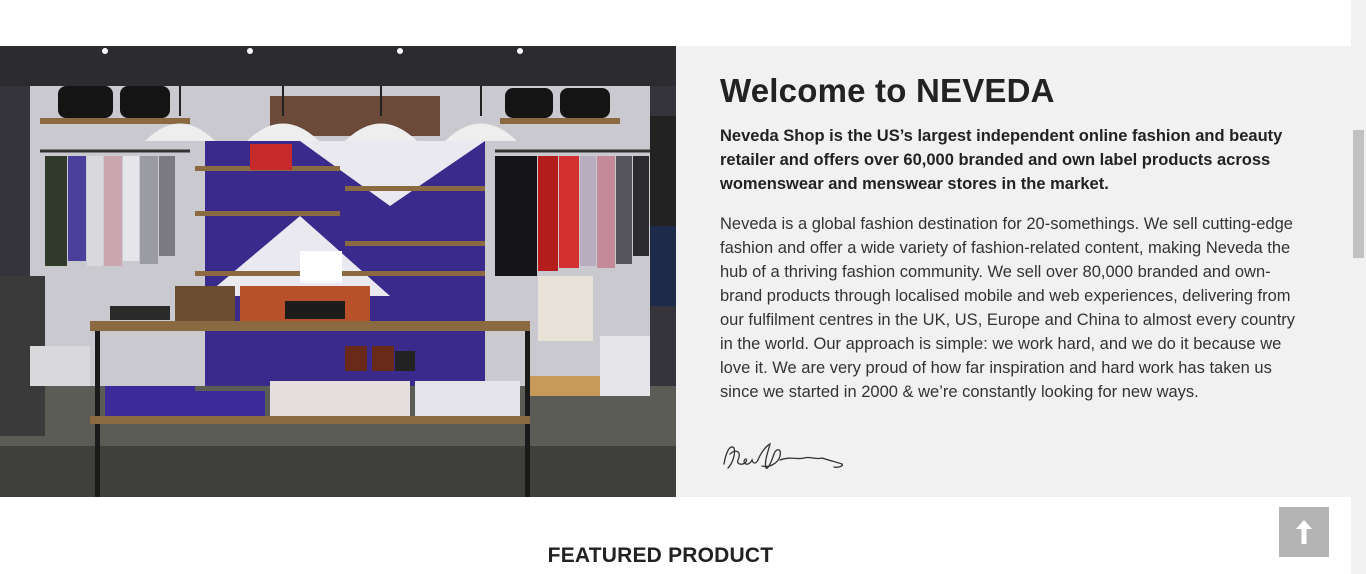  Describe the element at coordinates (783, 455) in the screenshot. I see `signature-image` at that location.